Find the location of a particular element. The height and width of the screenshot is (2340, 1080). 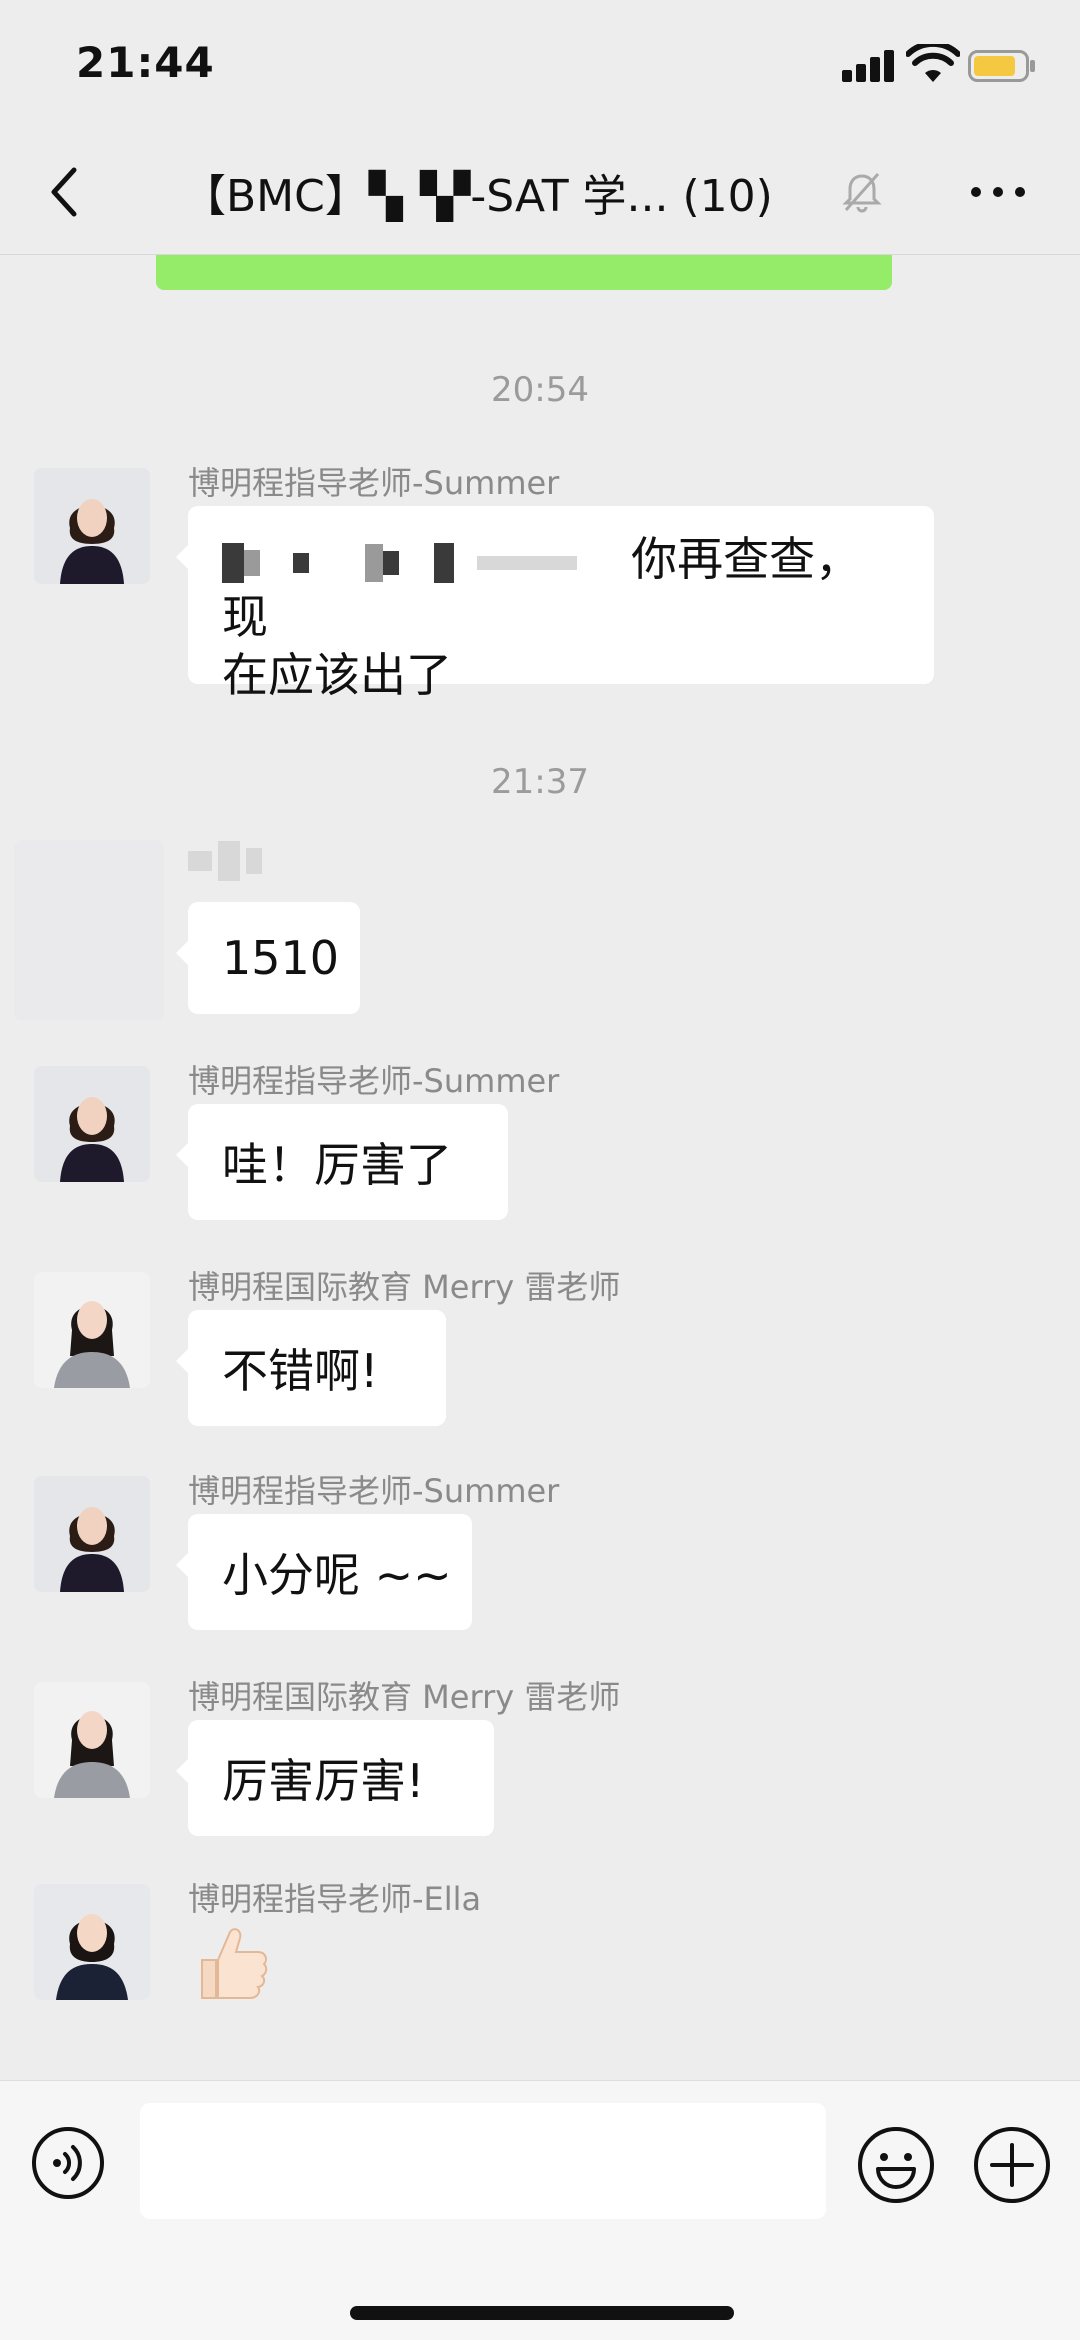

sender-name-blurred is located at coordinates (225, 860).